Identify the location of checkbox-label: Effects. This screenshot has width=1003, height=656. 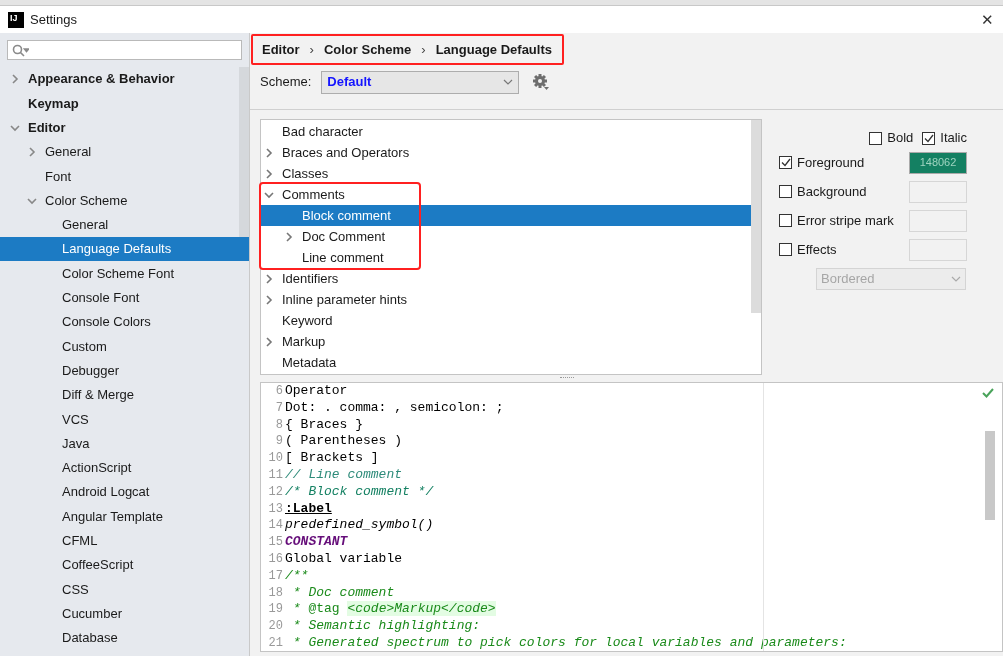
(817, 249).